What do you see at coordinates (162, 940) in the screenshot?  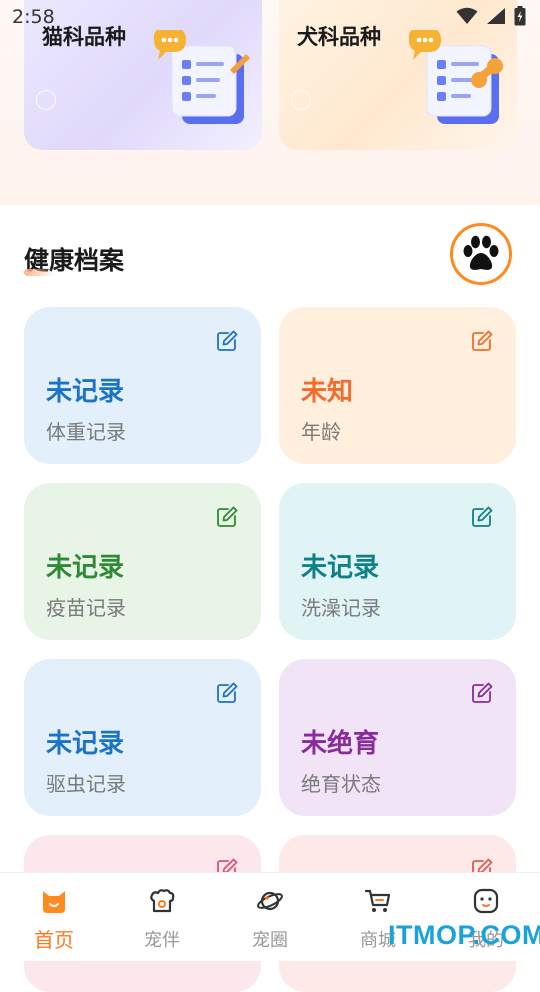 I see `tab-label: 宠伴` at bounding box center [162, 940].